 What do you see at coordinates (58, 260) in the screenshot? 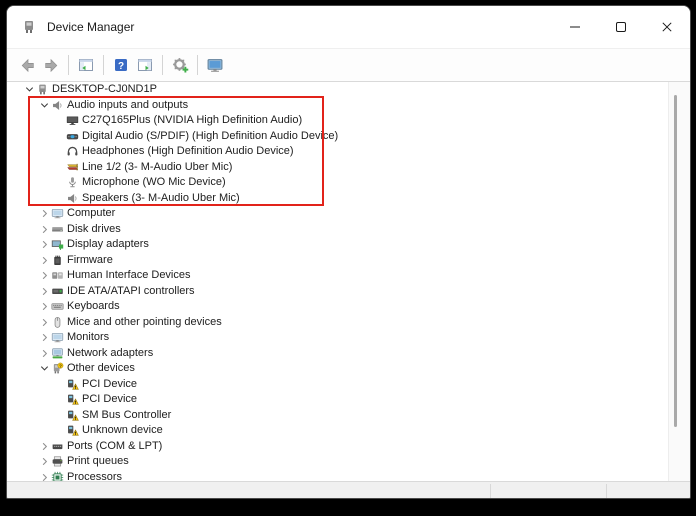
I see `firmware-icon` at bounding box center [58, 260].